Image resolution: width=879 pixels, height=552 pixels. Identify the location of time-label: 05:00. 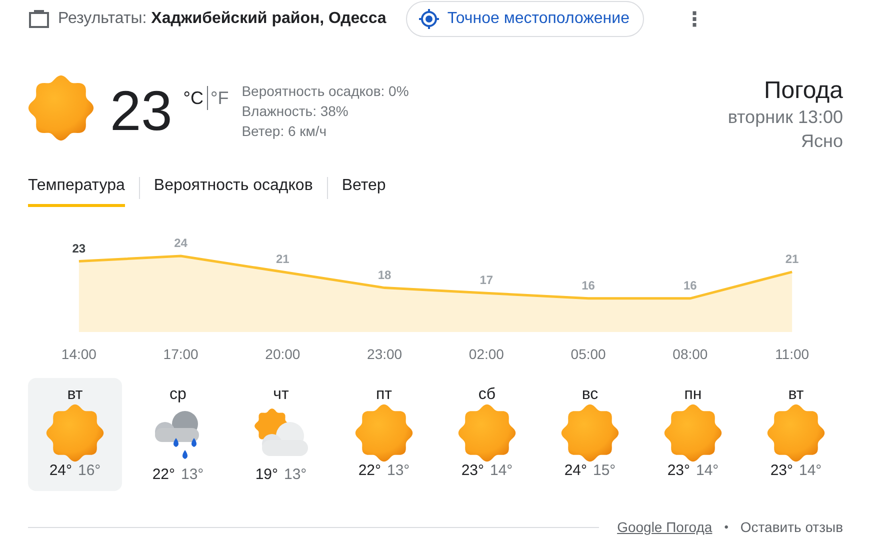
(588, 354).